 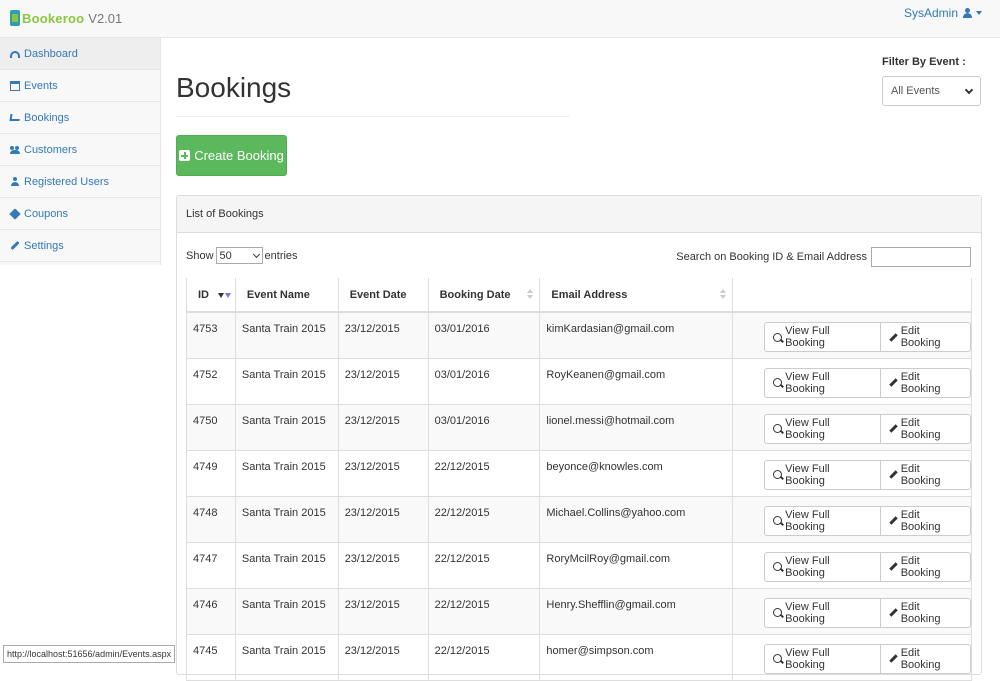 What do you see at coordinates (15, 150) in the screenshot?
I see `users-icon` at bounding box center [15, 150].